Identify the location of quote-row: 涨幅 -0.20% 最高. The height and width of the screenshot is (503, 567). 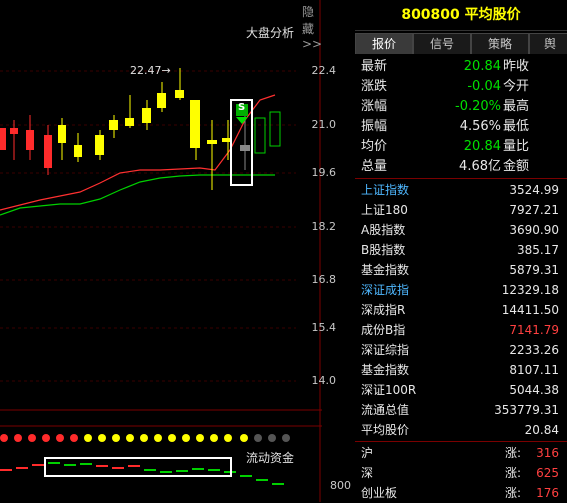
(461, 107).